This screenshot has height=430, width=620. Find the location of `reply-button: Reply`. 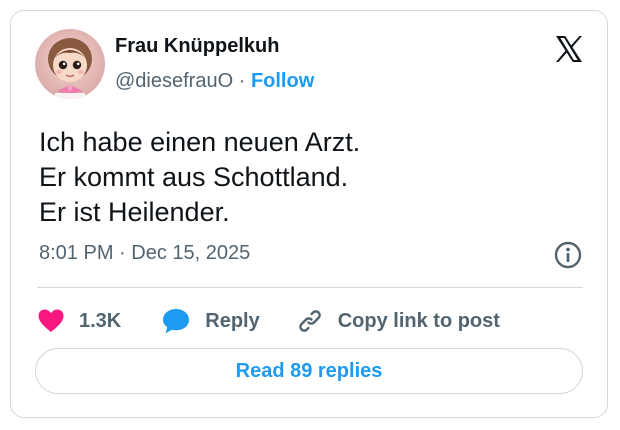

reply-button: Reply is located at coordinates (210, 321).